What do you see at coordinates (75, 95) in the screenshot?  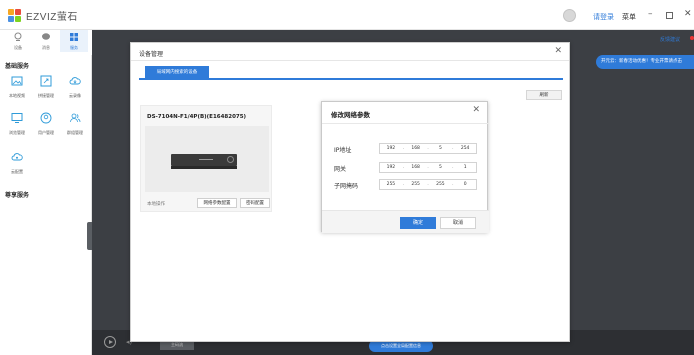 I see `service-label: 云录像` at bounding box center [75, 95].